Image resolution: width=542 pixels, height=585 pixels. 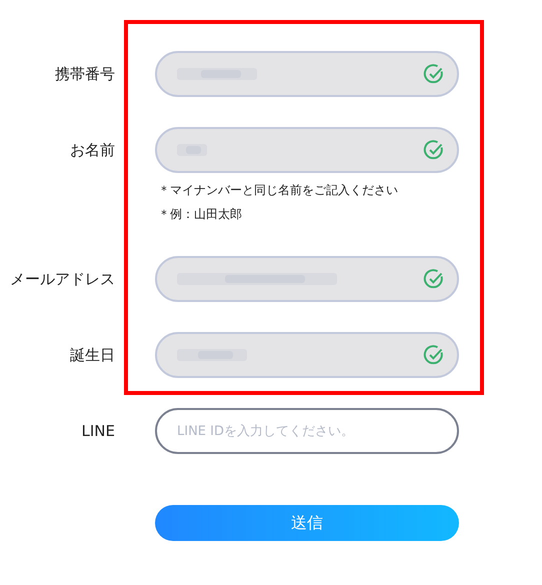 I want to click on field-label: LINE, so click(x=97, y=431).